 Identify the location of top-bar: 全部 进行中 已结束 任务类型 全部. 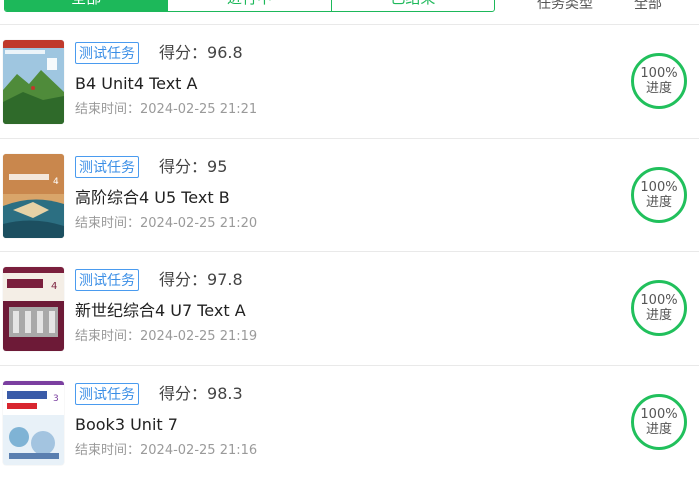
(349, 12).